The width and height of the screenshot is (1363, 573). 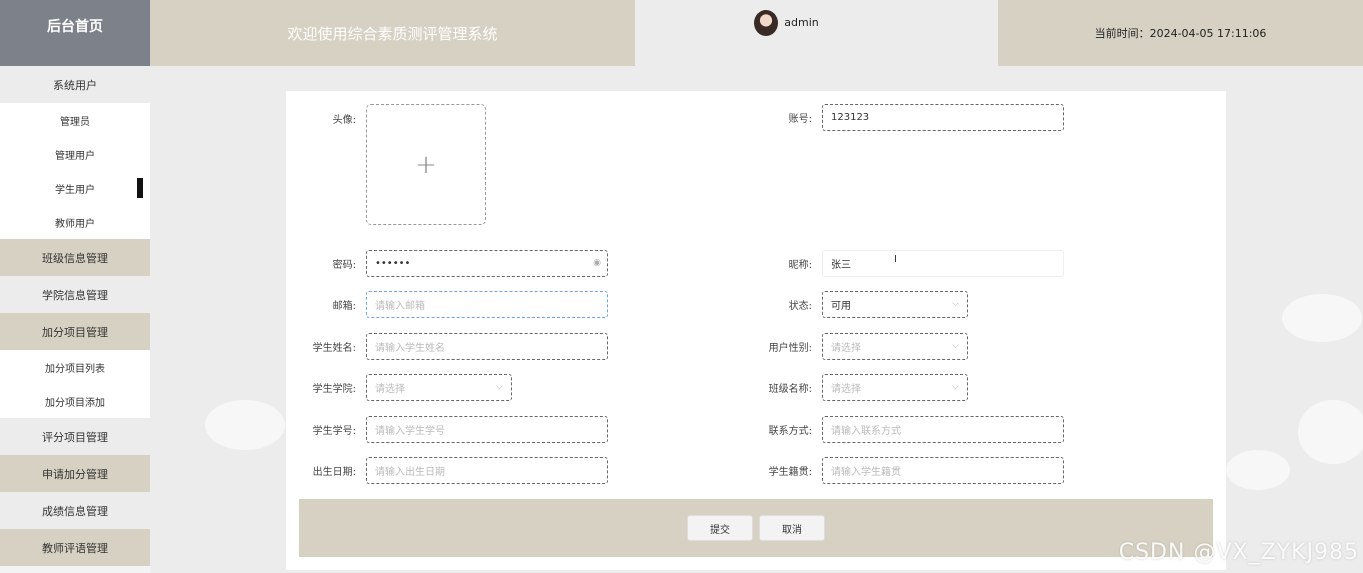 I want to click on sidebar-item-label: 学院信息管理, so click(x=75, y=295).